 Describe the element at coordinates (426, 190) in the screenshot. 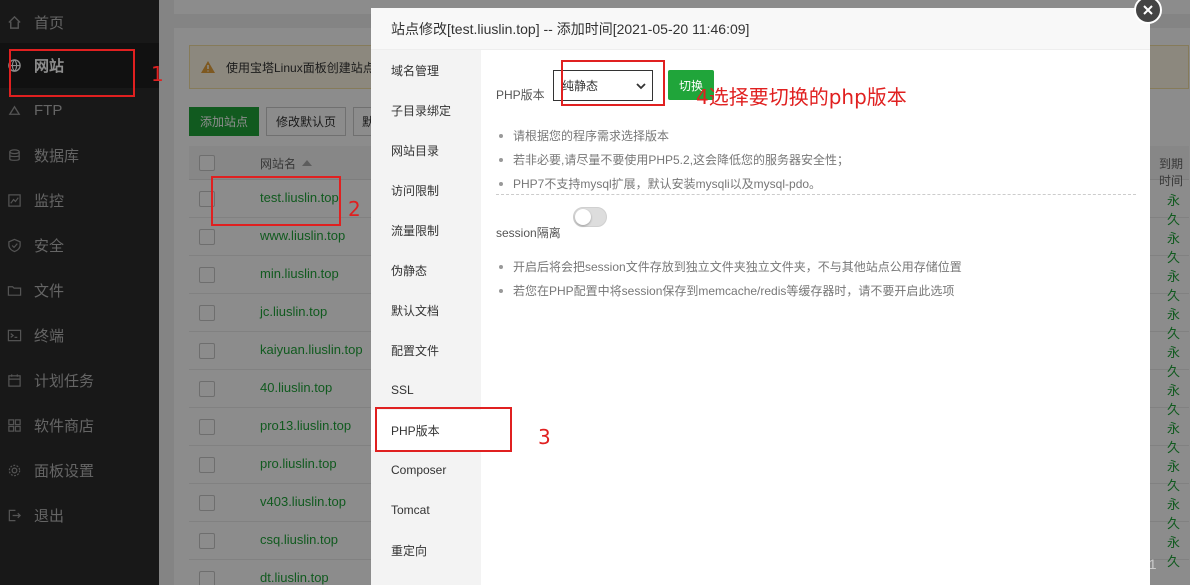

I see `tab-access-limit: 访问限制` at that location.